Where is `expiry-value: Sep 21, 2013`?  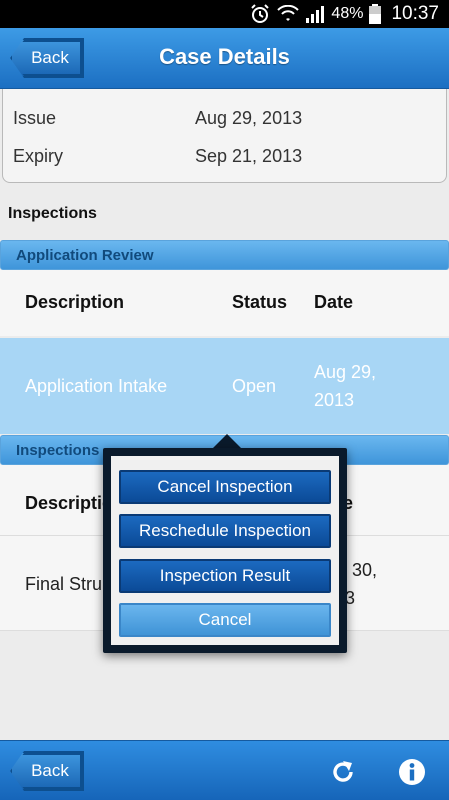
expiry-value: Sep 21, 2013 is located at coordinates (249, 156).